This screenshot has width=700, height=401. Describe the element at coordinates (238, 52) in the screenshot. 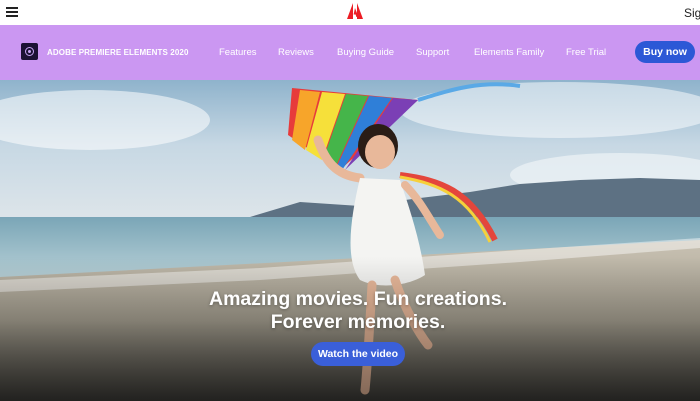

I see `nav-link-features: Features` at that location.